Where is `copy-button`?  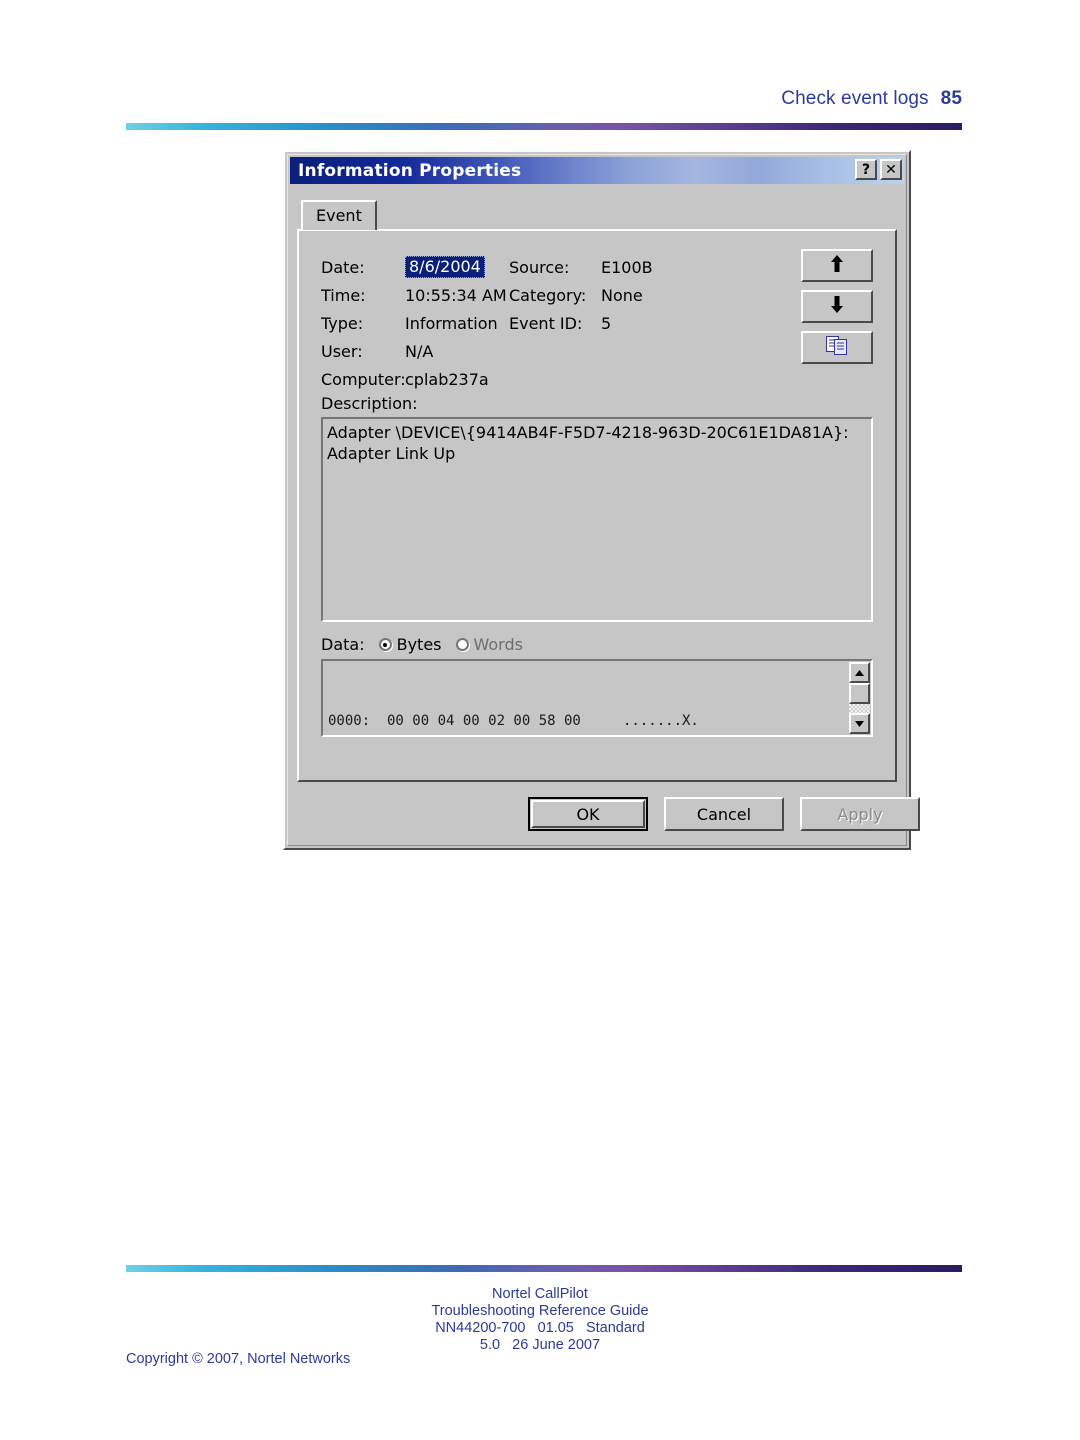
copy-button is located at coordinates (837, 347).